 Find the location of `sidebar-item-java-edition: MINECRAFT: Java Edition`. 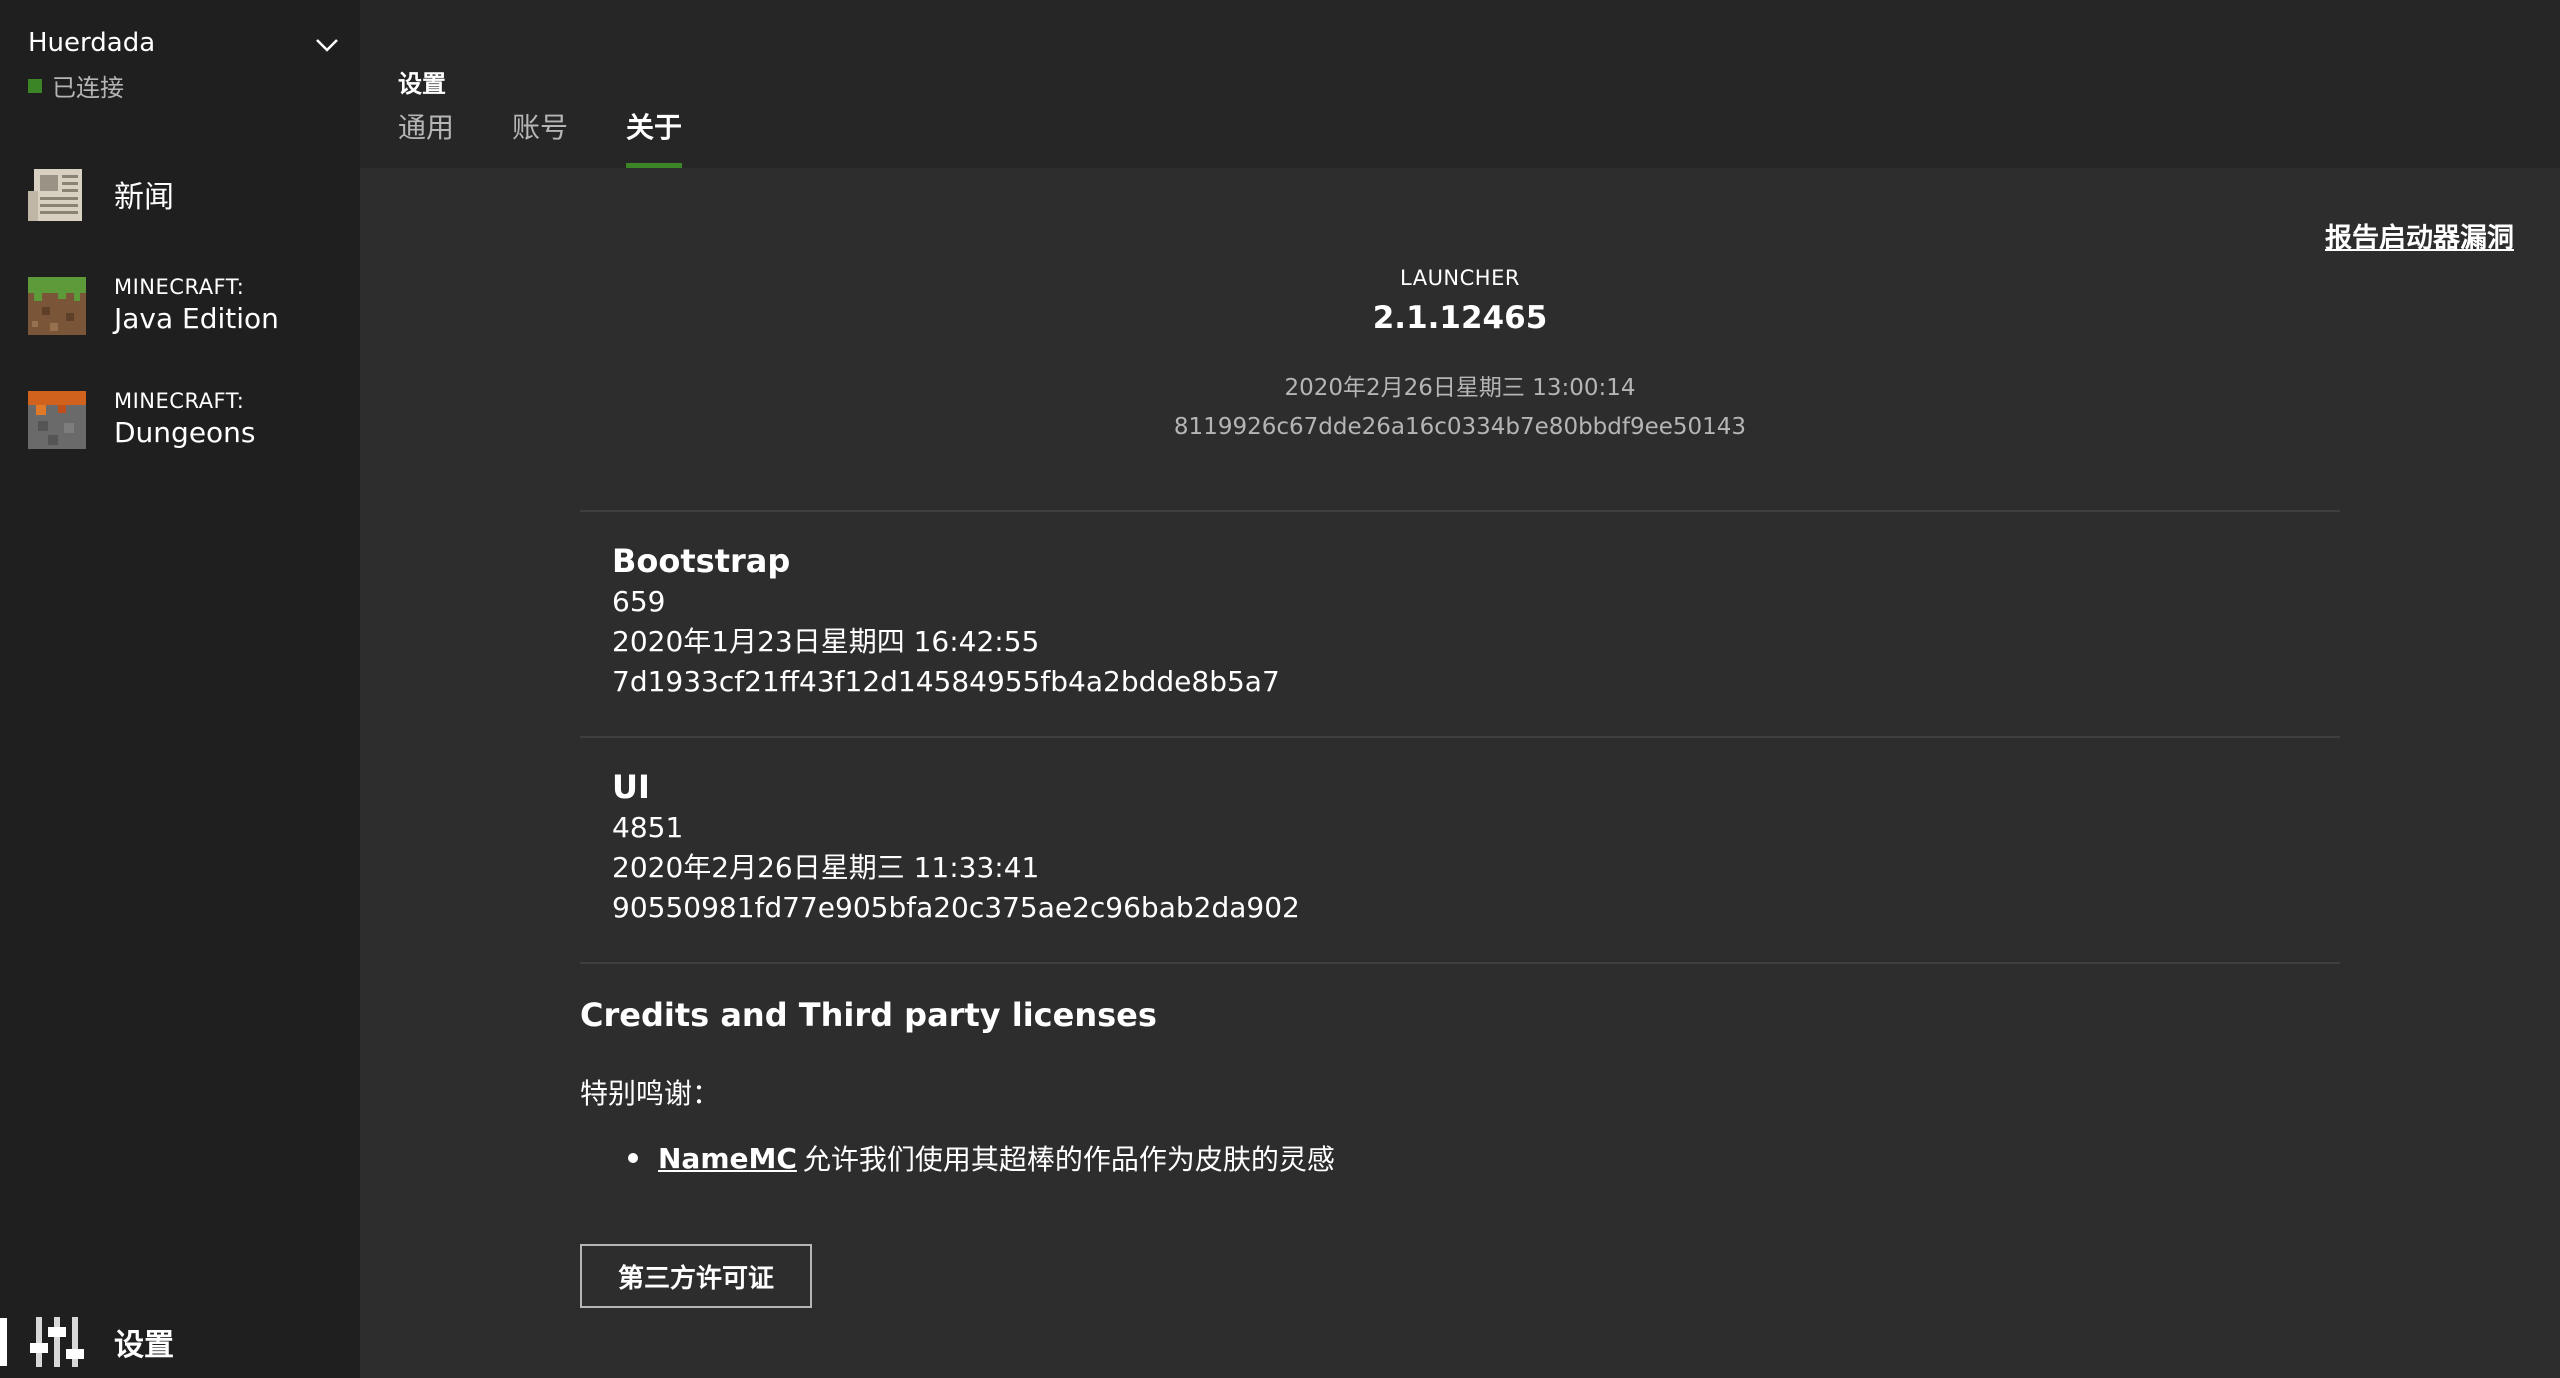

sidebar-item-java-edition: MINECRAFT: Java Edition is located at coordinates (180, 306).